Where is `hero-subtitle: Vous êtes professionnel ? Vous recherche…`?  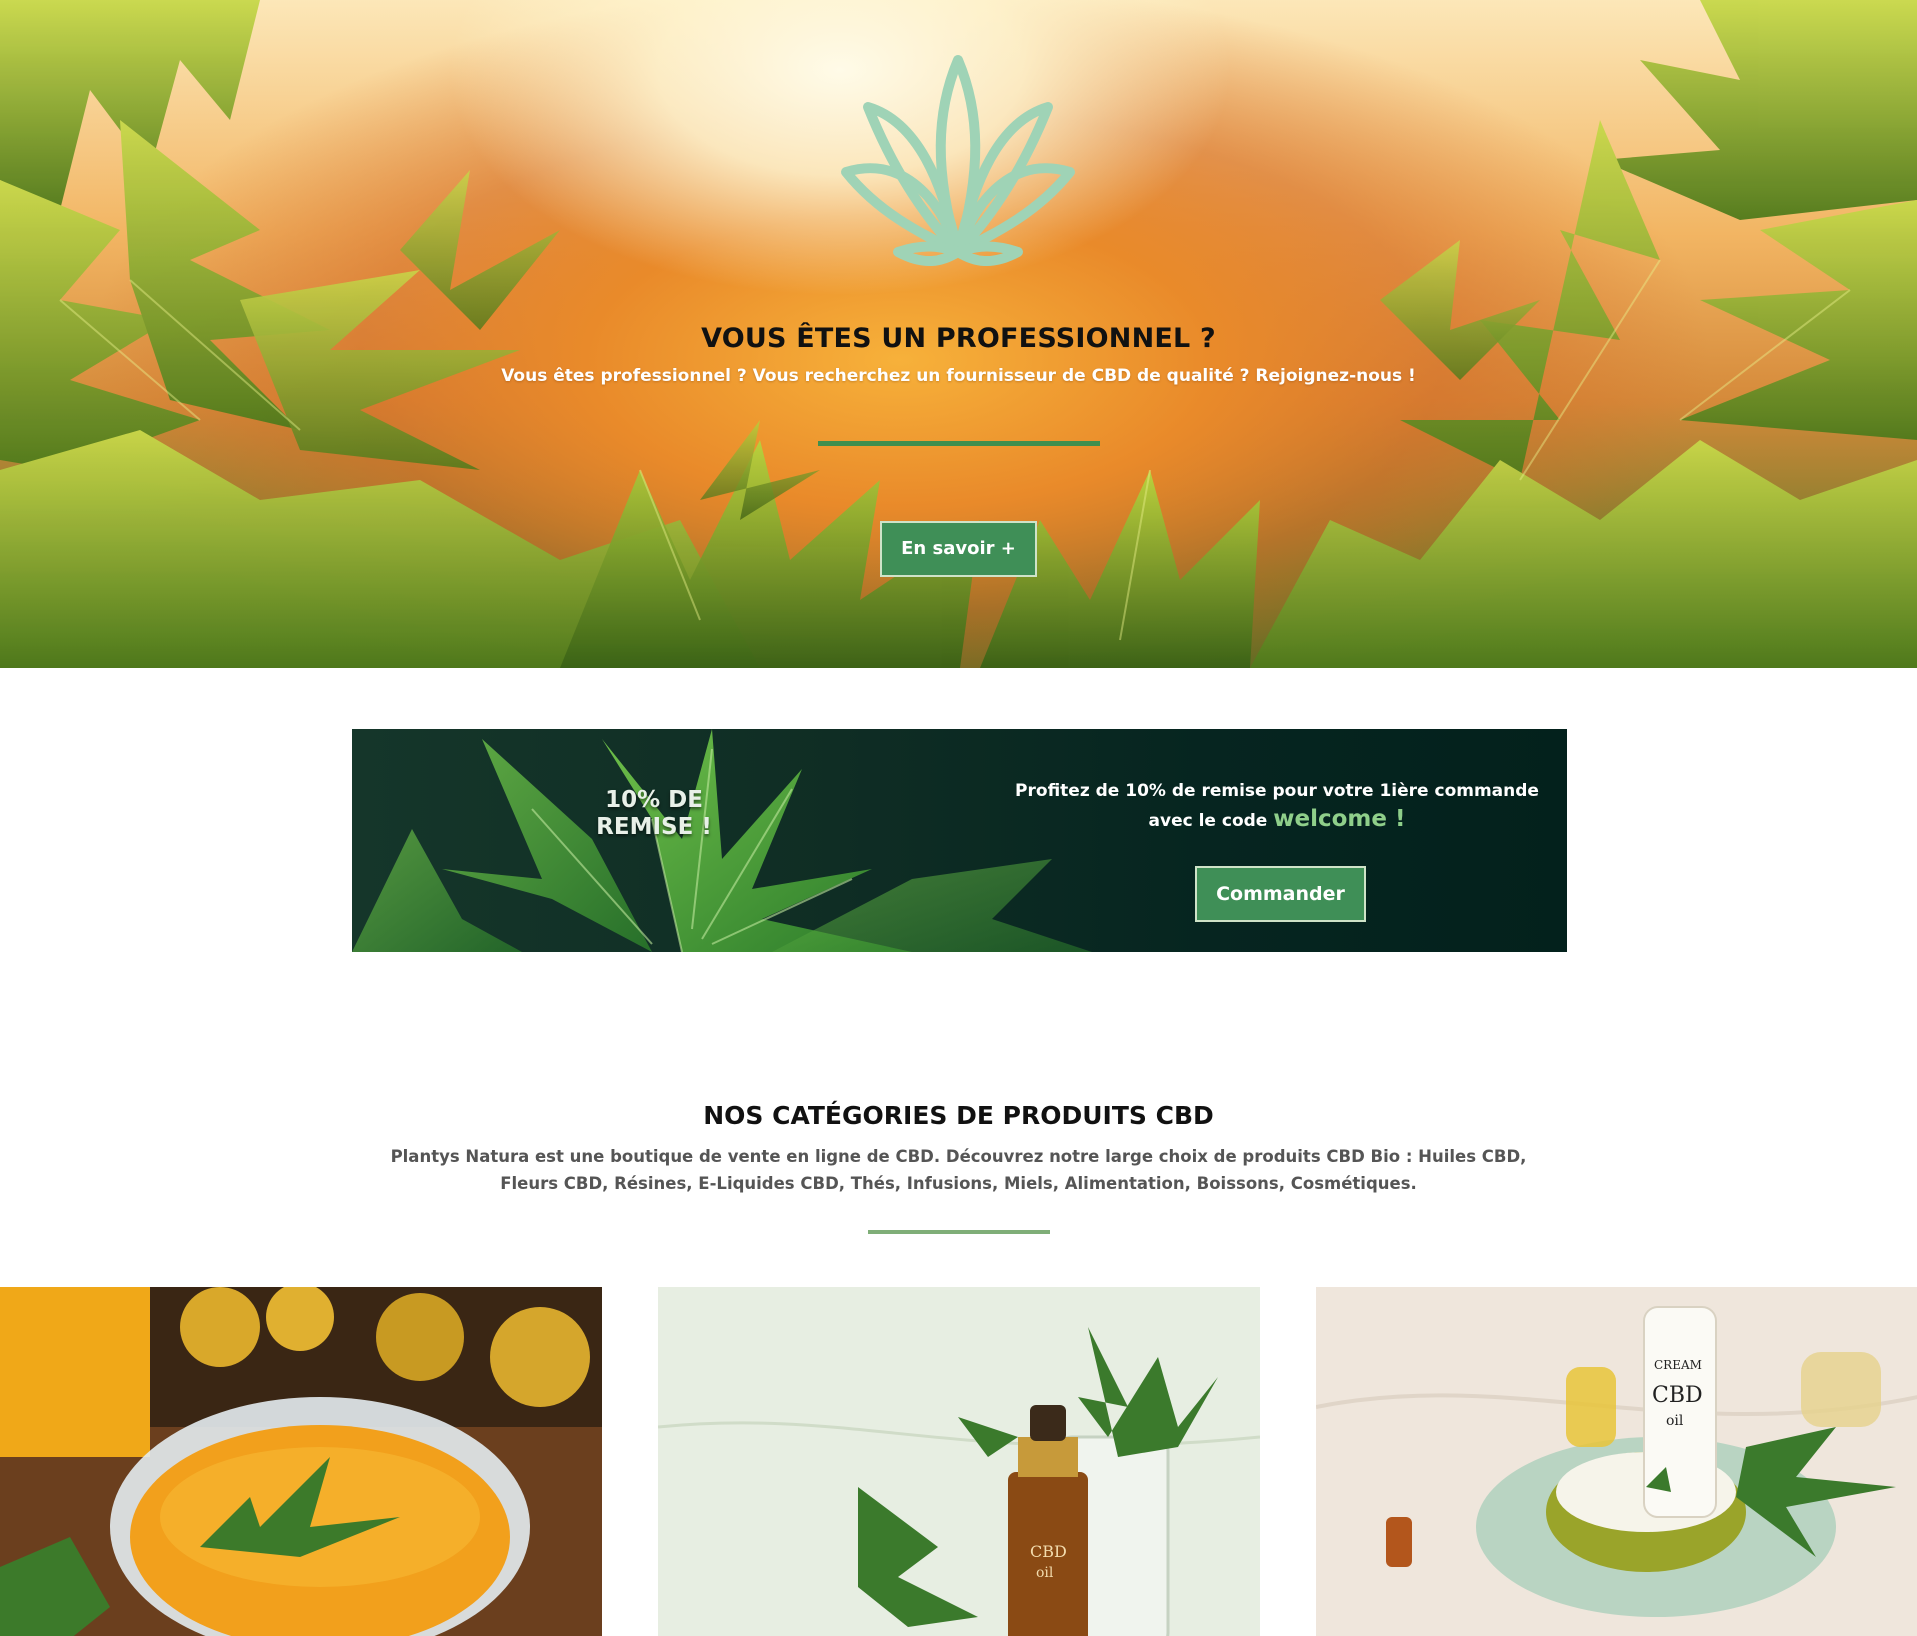
hero-subtitle: Vous êtes professionnel ? Vous recherche… is located at coordinates (958, 376).